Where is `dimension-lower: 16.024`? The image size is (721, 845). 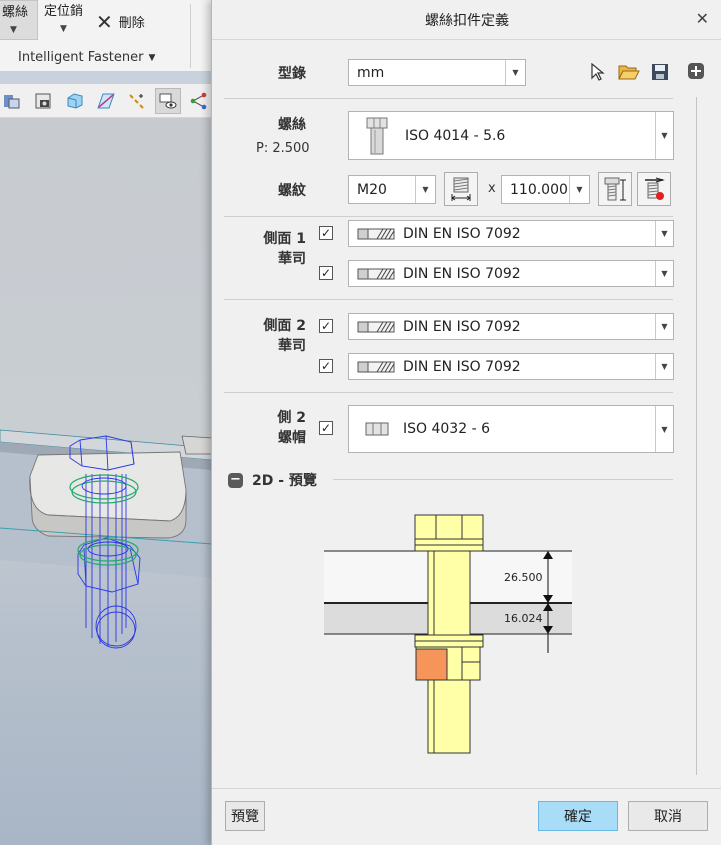
dimension-lower: 16.024 is located at coordinates (523, 618).